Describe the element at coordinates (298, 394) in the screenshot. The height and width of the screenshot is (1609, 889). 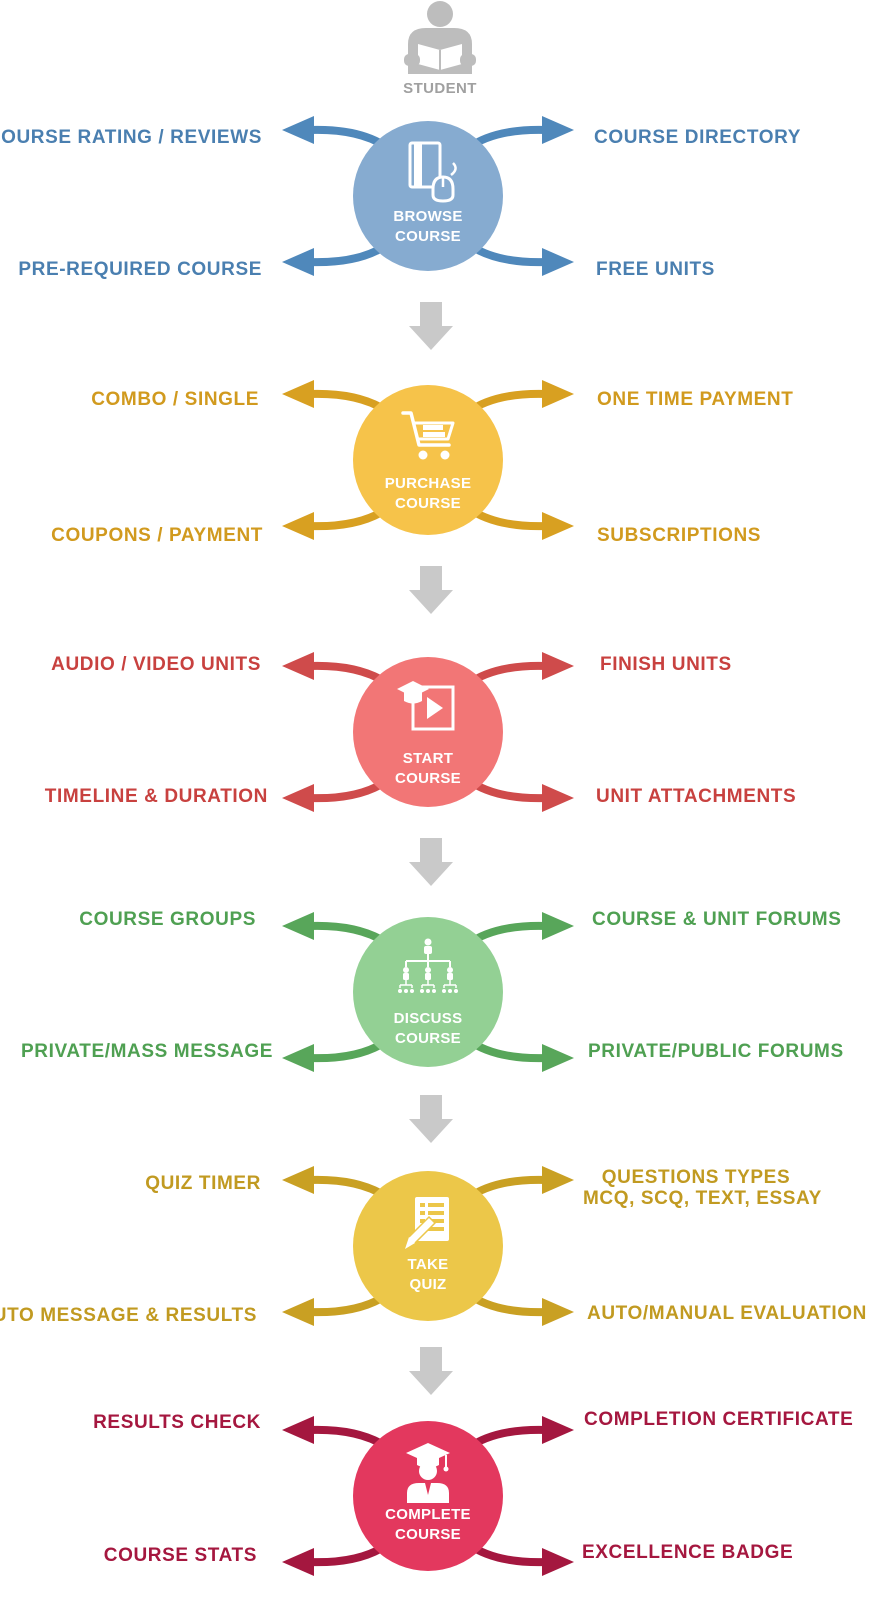
I see `purchase-top-left-arrow-head` at that location.